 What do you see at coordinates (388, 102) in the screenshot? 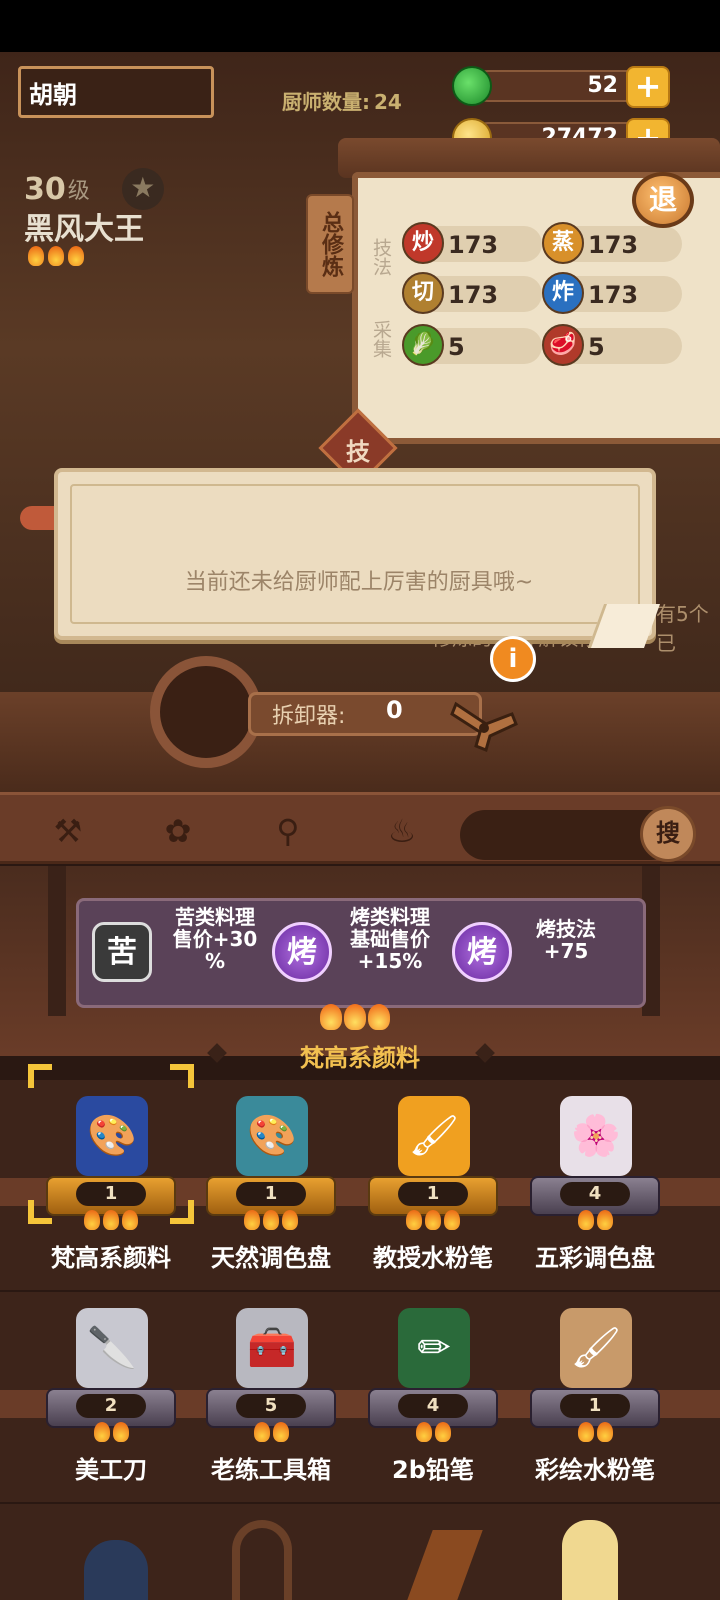
I see `chef-count-value: 24` at bounding box center [388, 102].